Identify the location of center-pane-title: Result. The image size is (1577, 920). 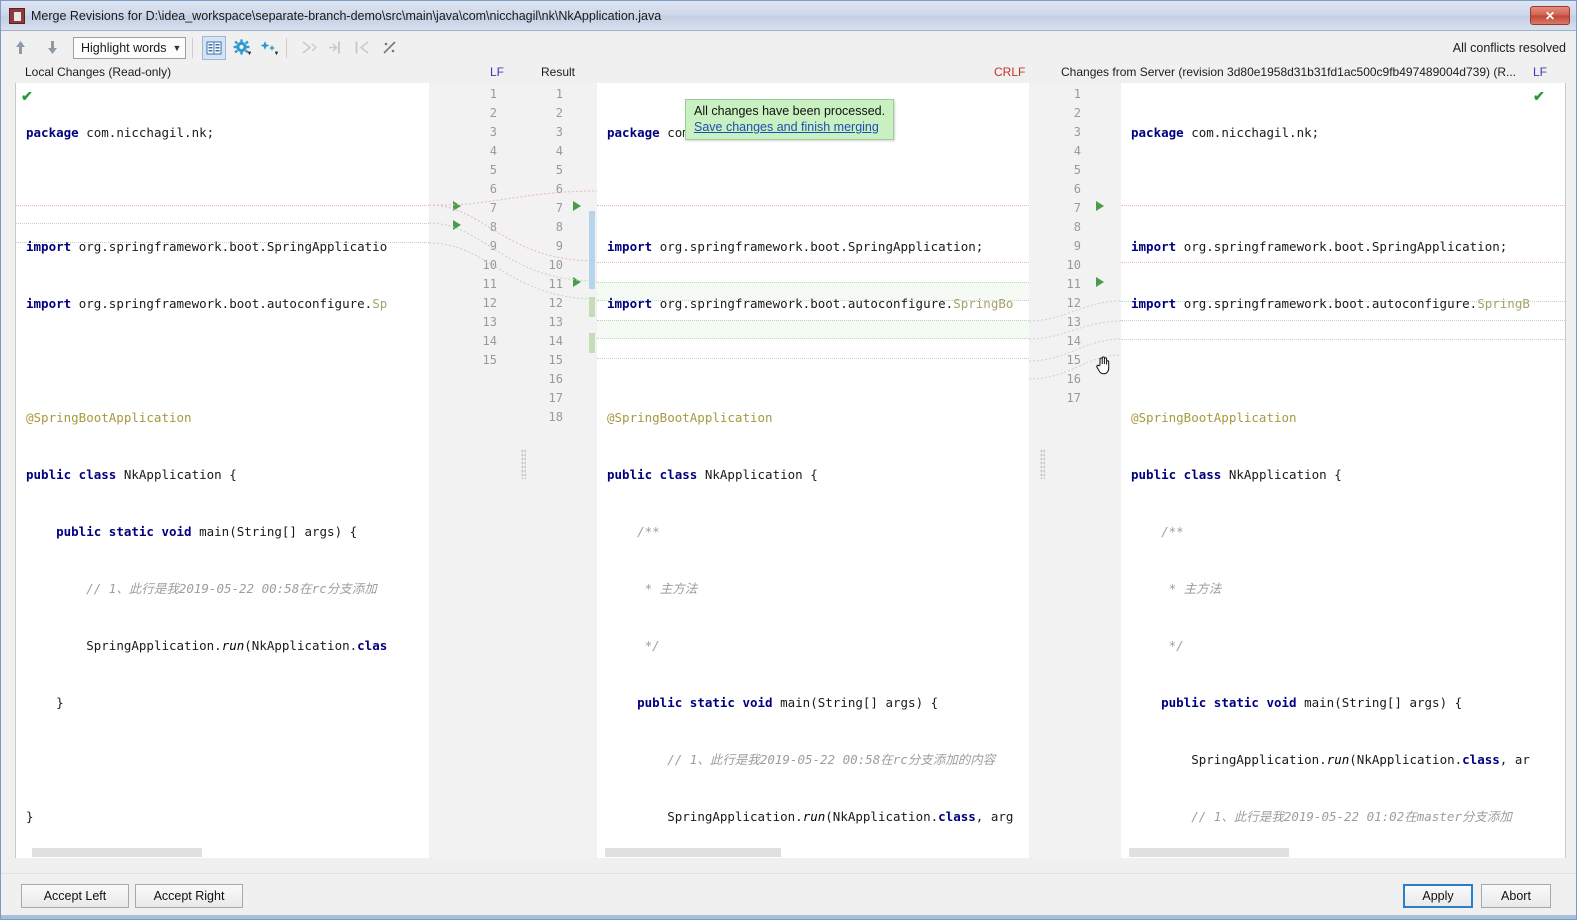
(558, 72).